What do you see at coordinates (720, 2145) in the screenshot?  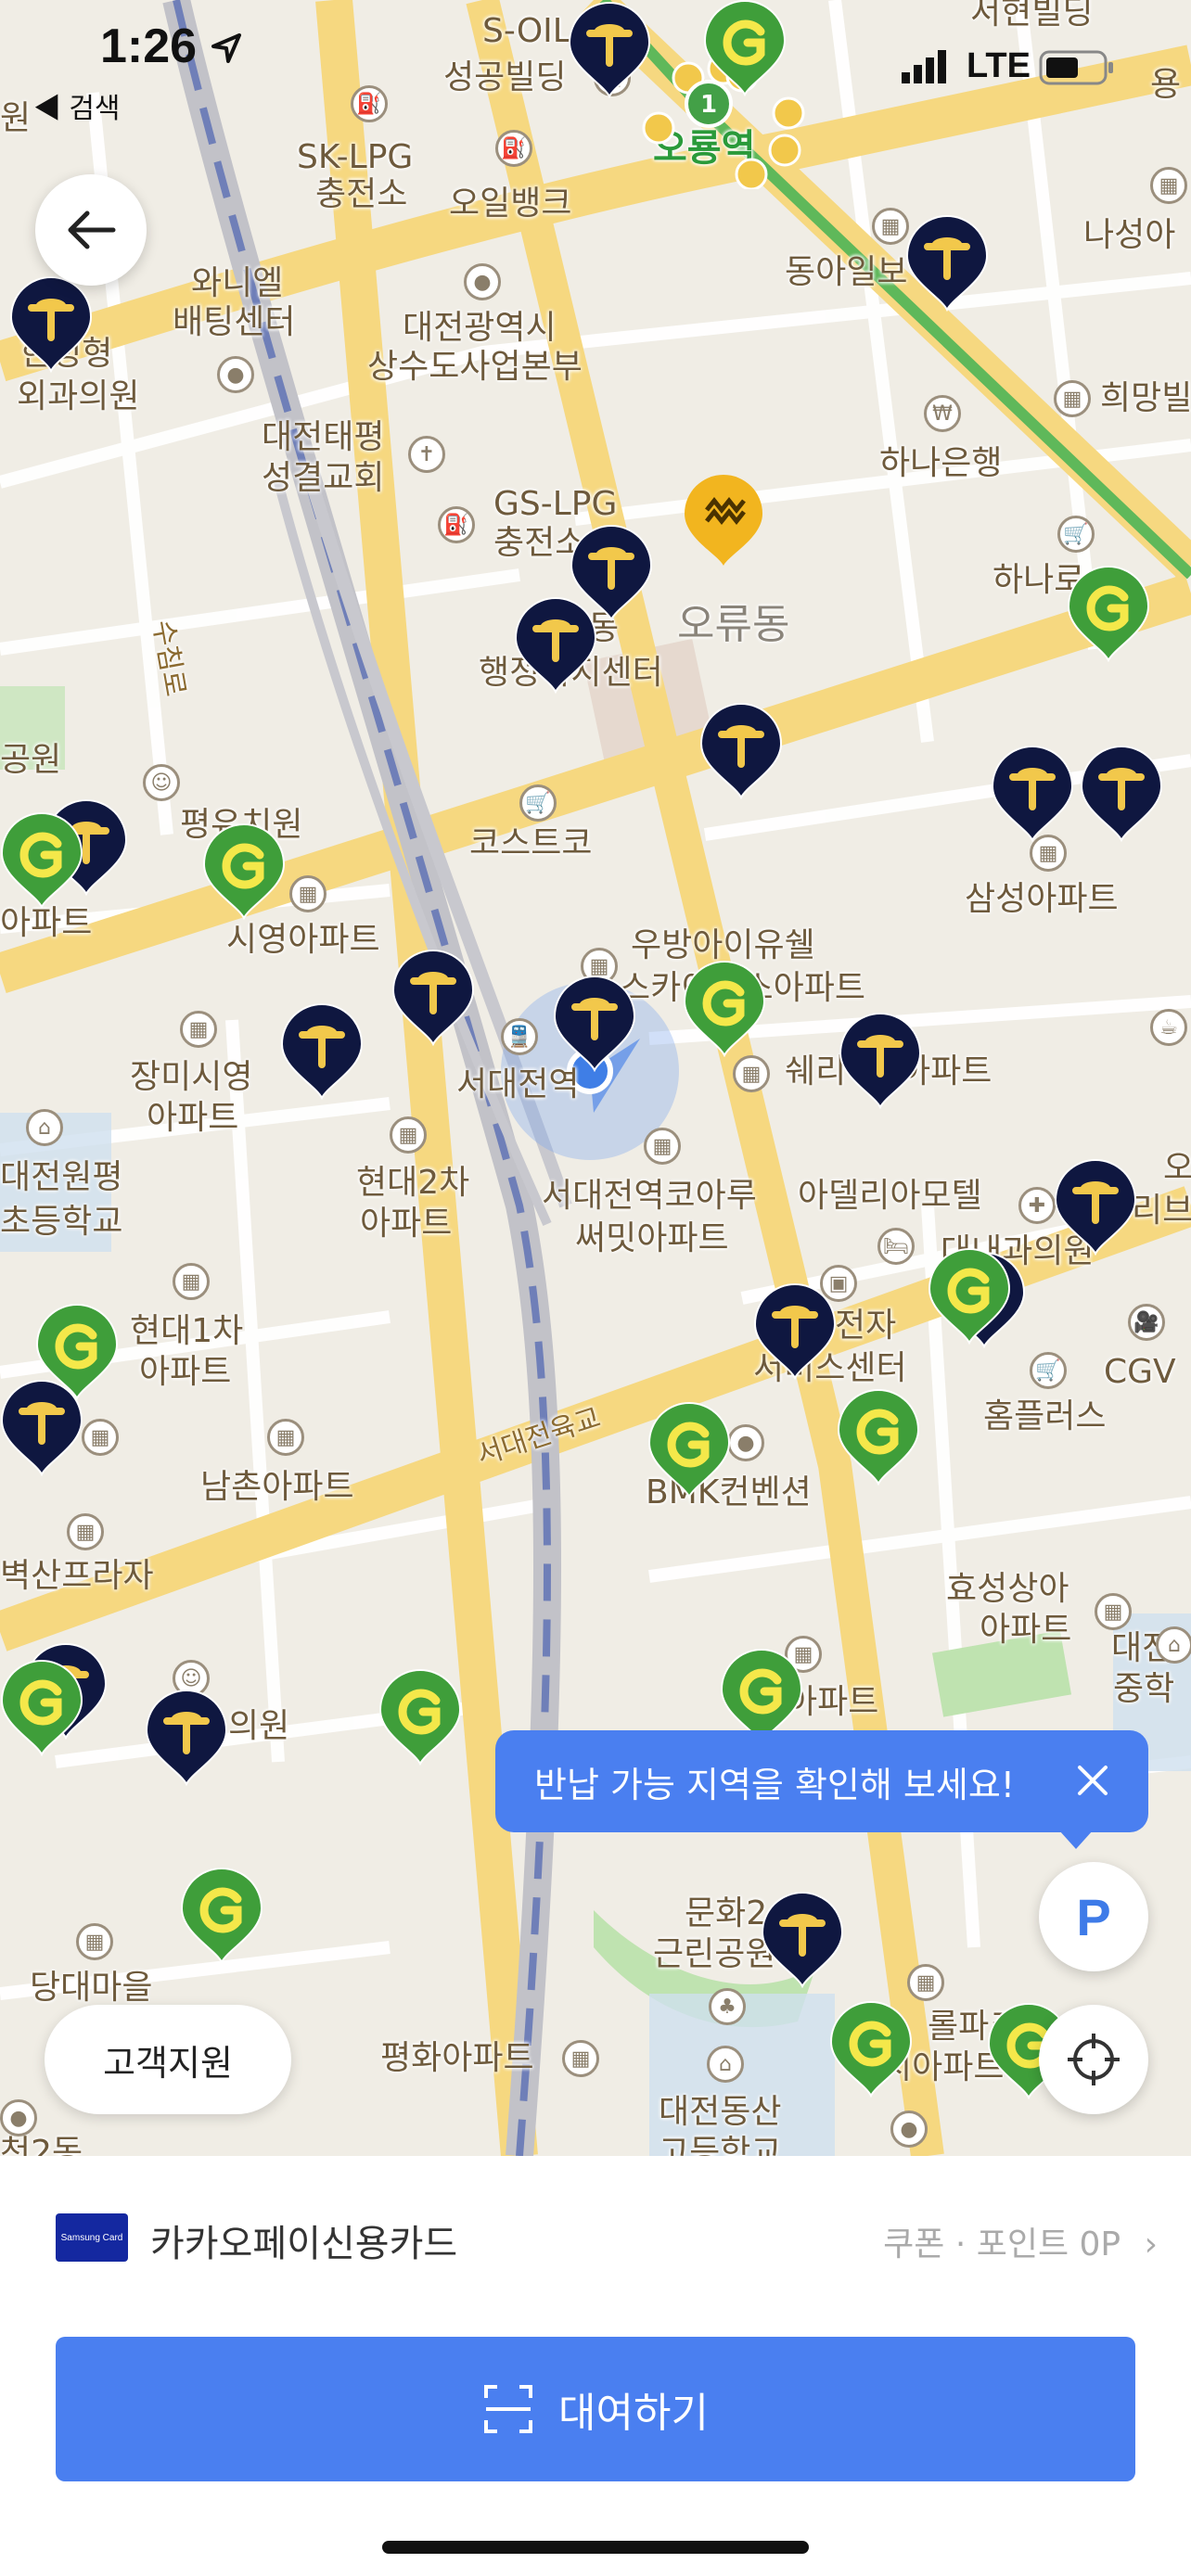 I see `map-label: 고등학교` at bounding box center [720, 2145].